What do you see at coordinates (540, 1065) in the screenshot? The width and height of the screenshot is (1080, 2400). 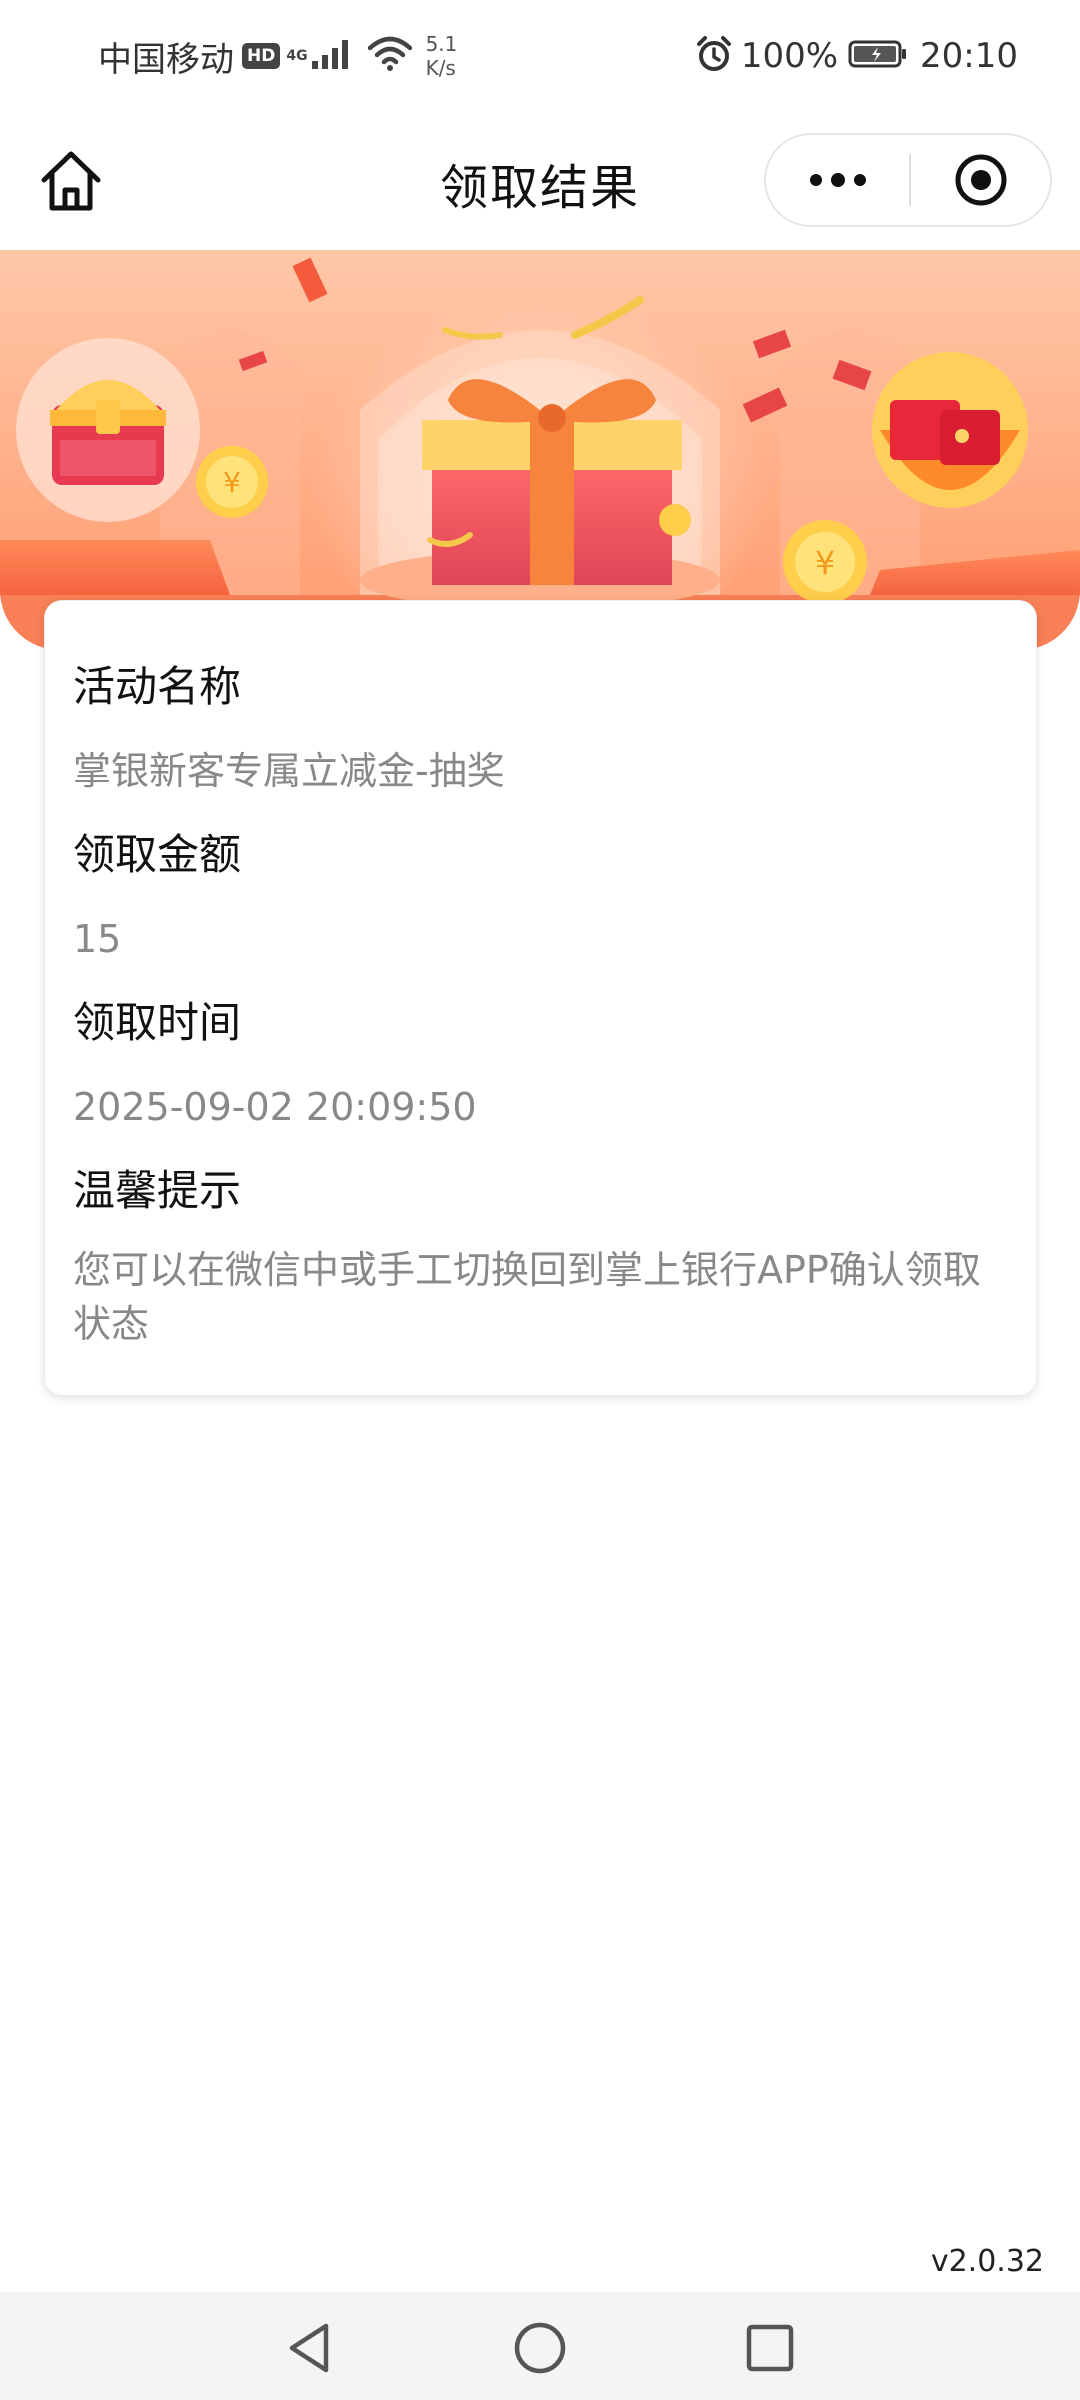 I see `field-claim-time: 领取时间 2025-09-02 20:09:50` at bounding box center [540, 1065].